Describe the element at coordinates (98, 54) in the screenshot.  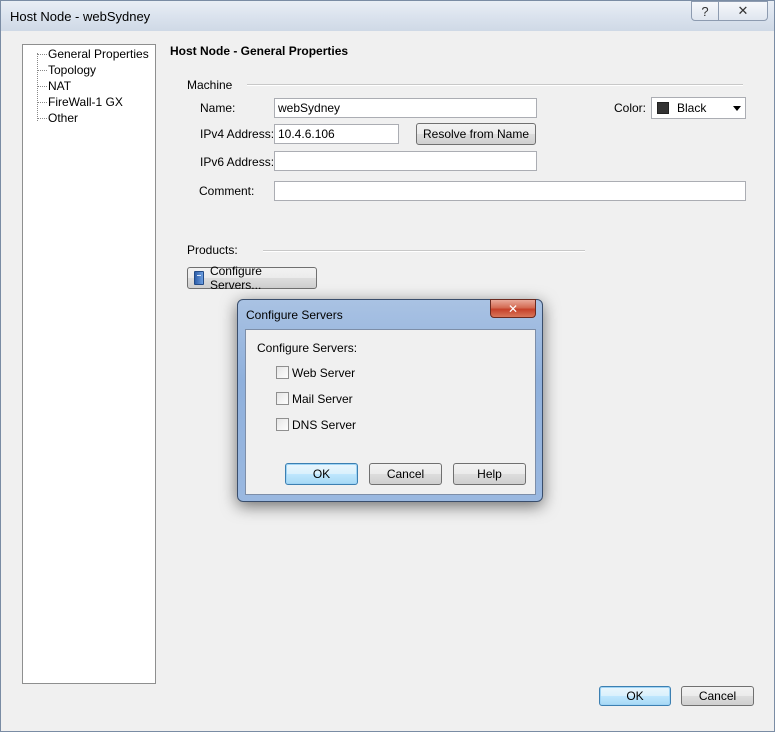
I see `tree-item-label: General Properties` at that location.